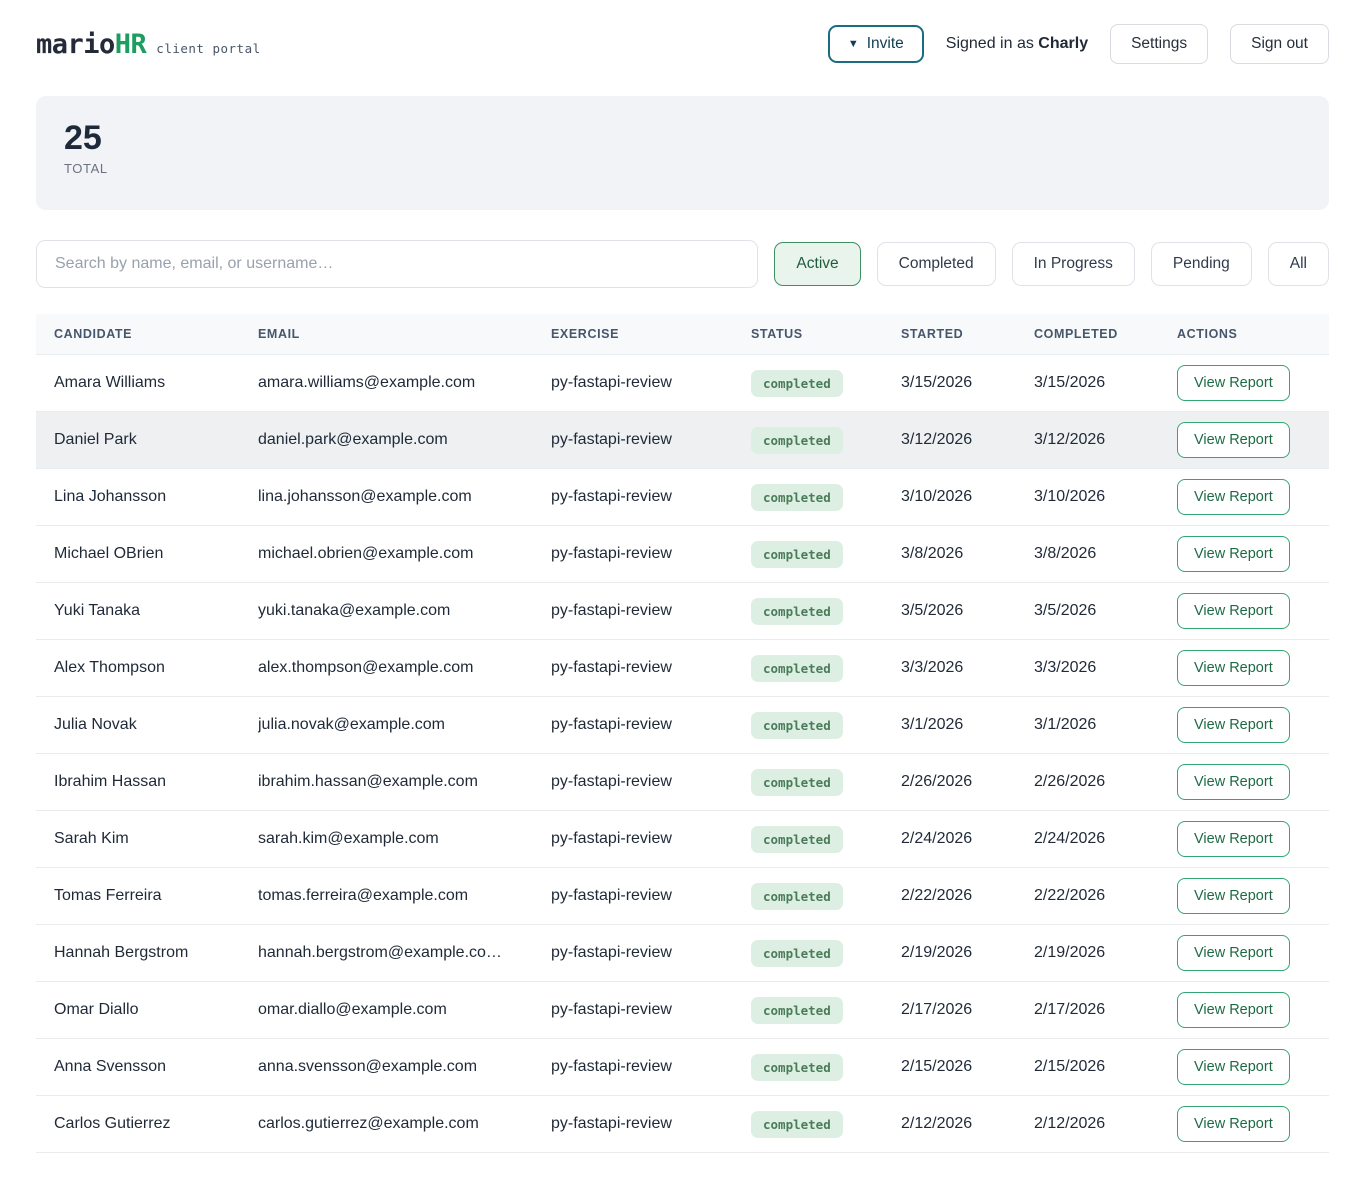 This screenshot has width=1365, height=1185. I want to click on candidate-name: Alex Thompson, so click(109, 667).